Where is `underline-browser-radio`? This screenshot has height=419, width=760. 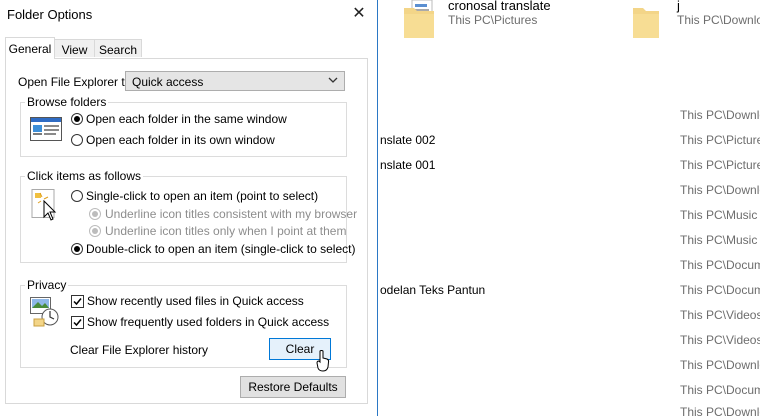 underline-browser-radio is located at coordinates (95, 214).